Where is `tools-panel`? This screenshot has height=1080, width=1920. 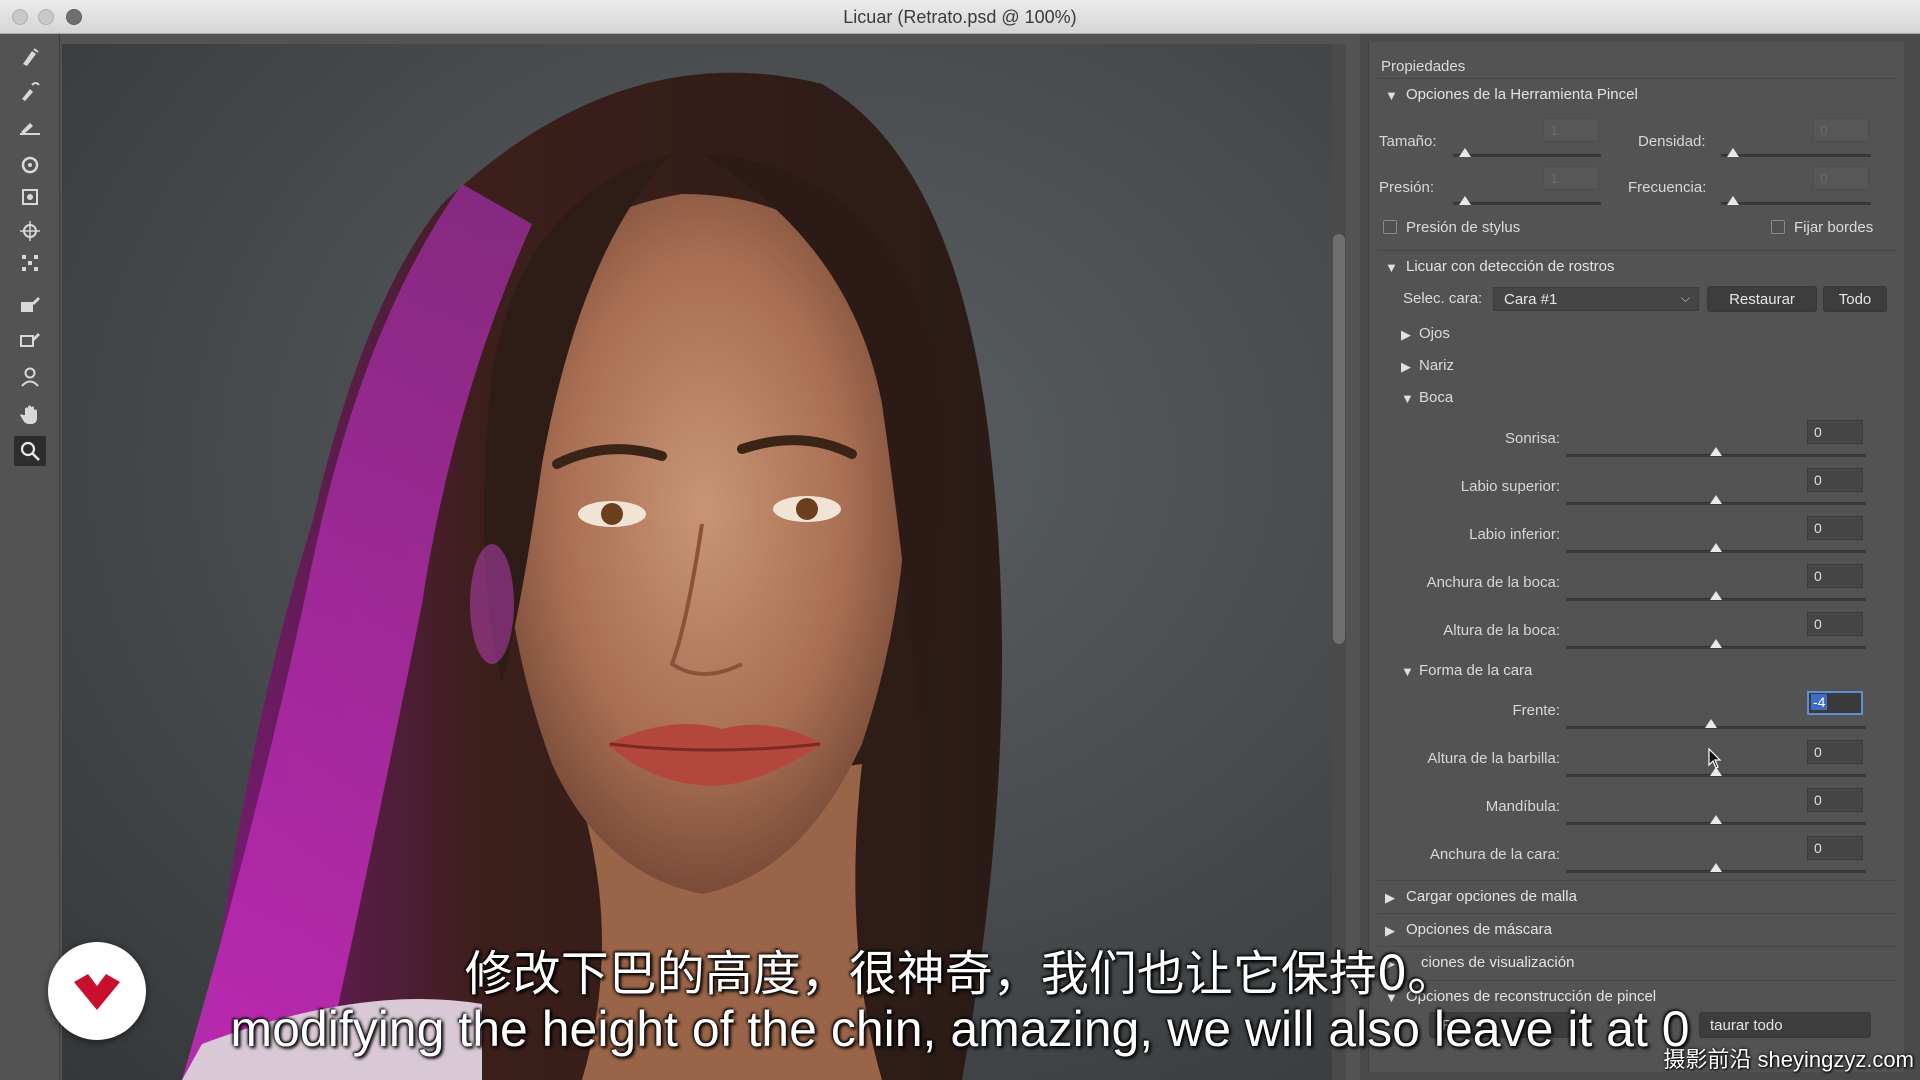 tools-panel is located at coordinates (30, 557).